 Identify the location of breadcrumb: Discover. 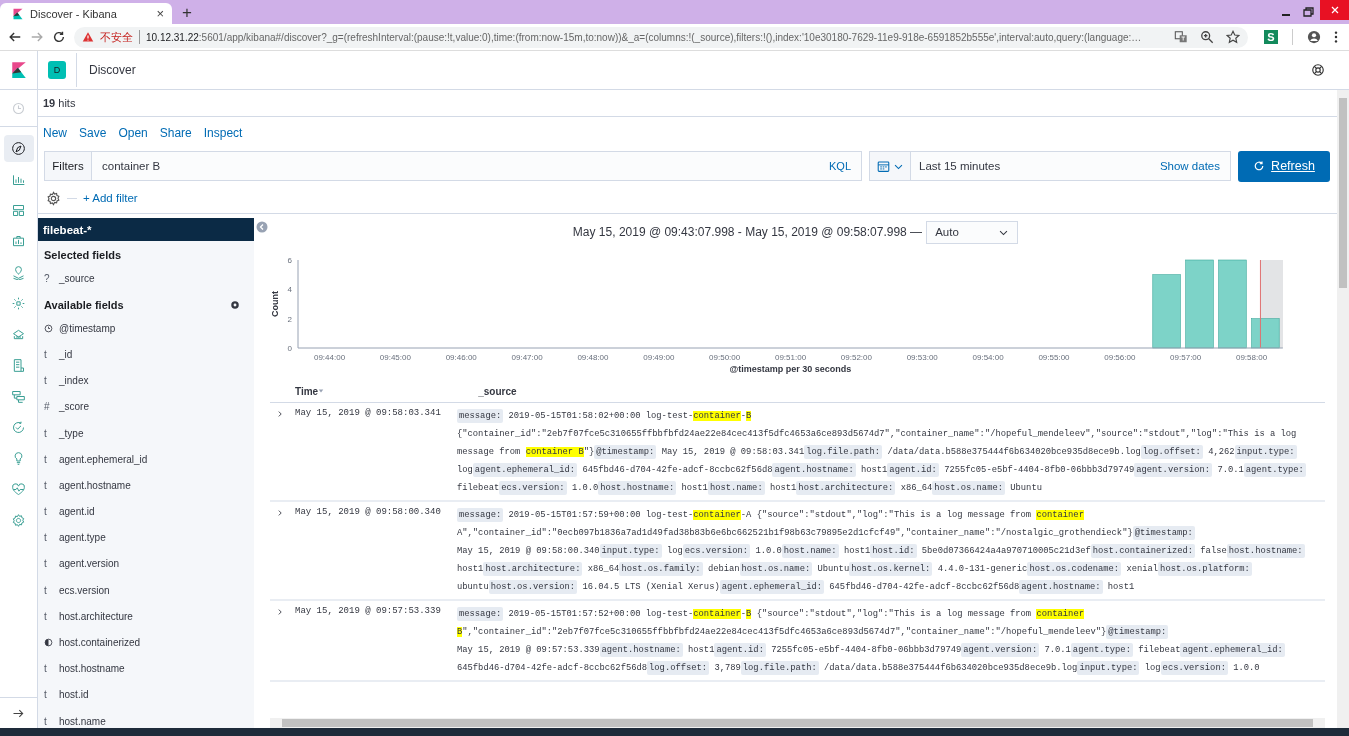
(112, 70).